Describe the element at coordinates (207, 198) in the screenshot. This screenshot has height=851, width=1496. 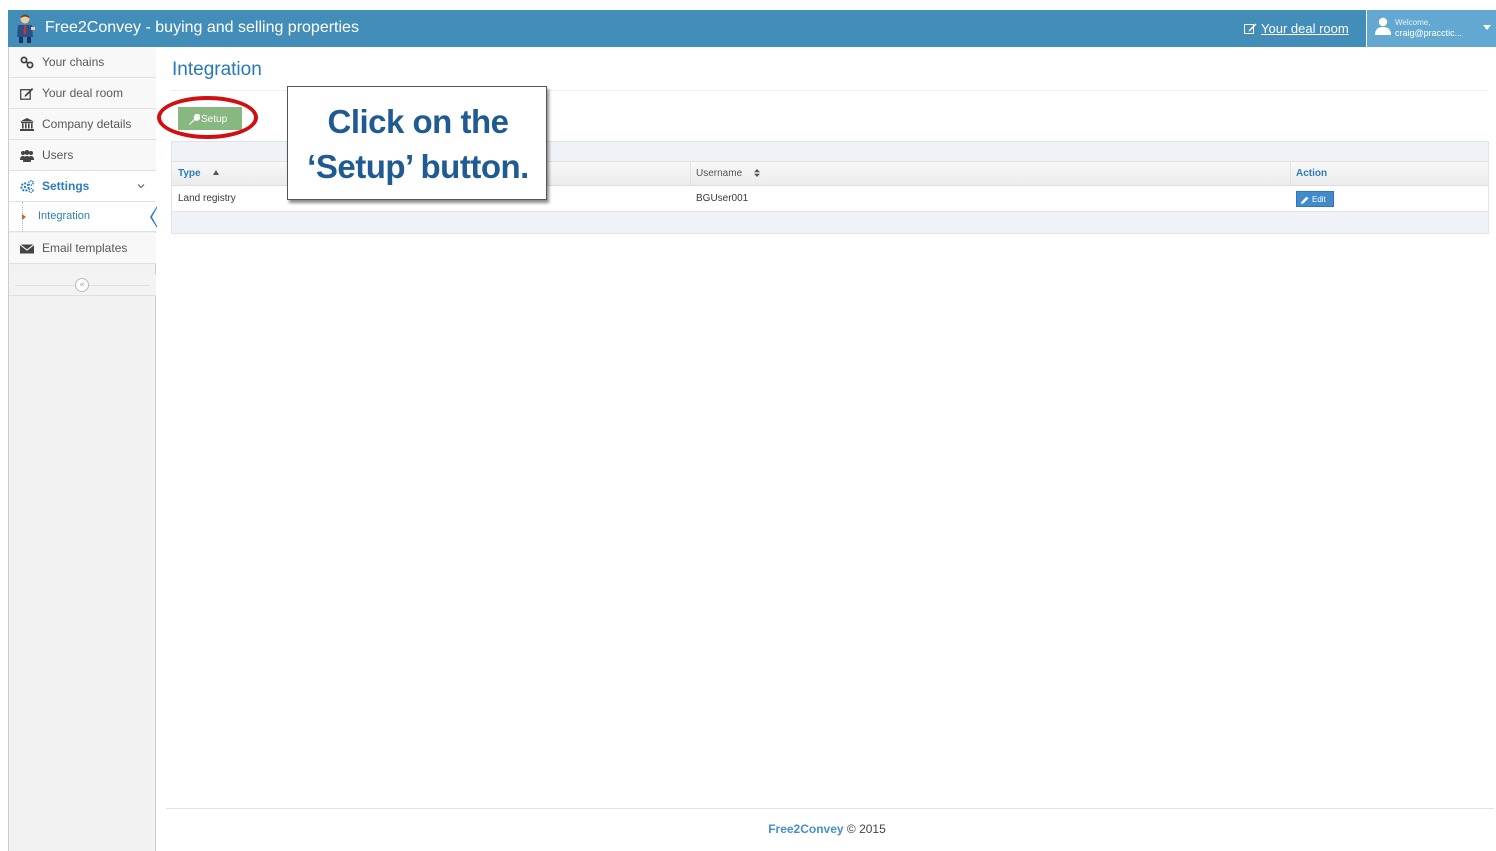
I see `cell-type: Land registry` at that location.